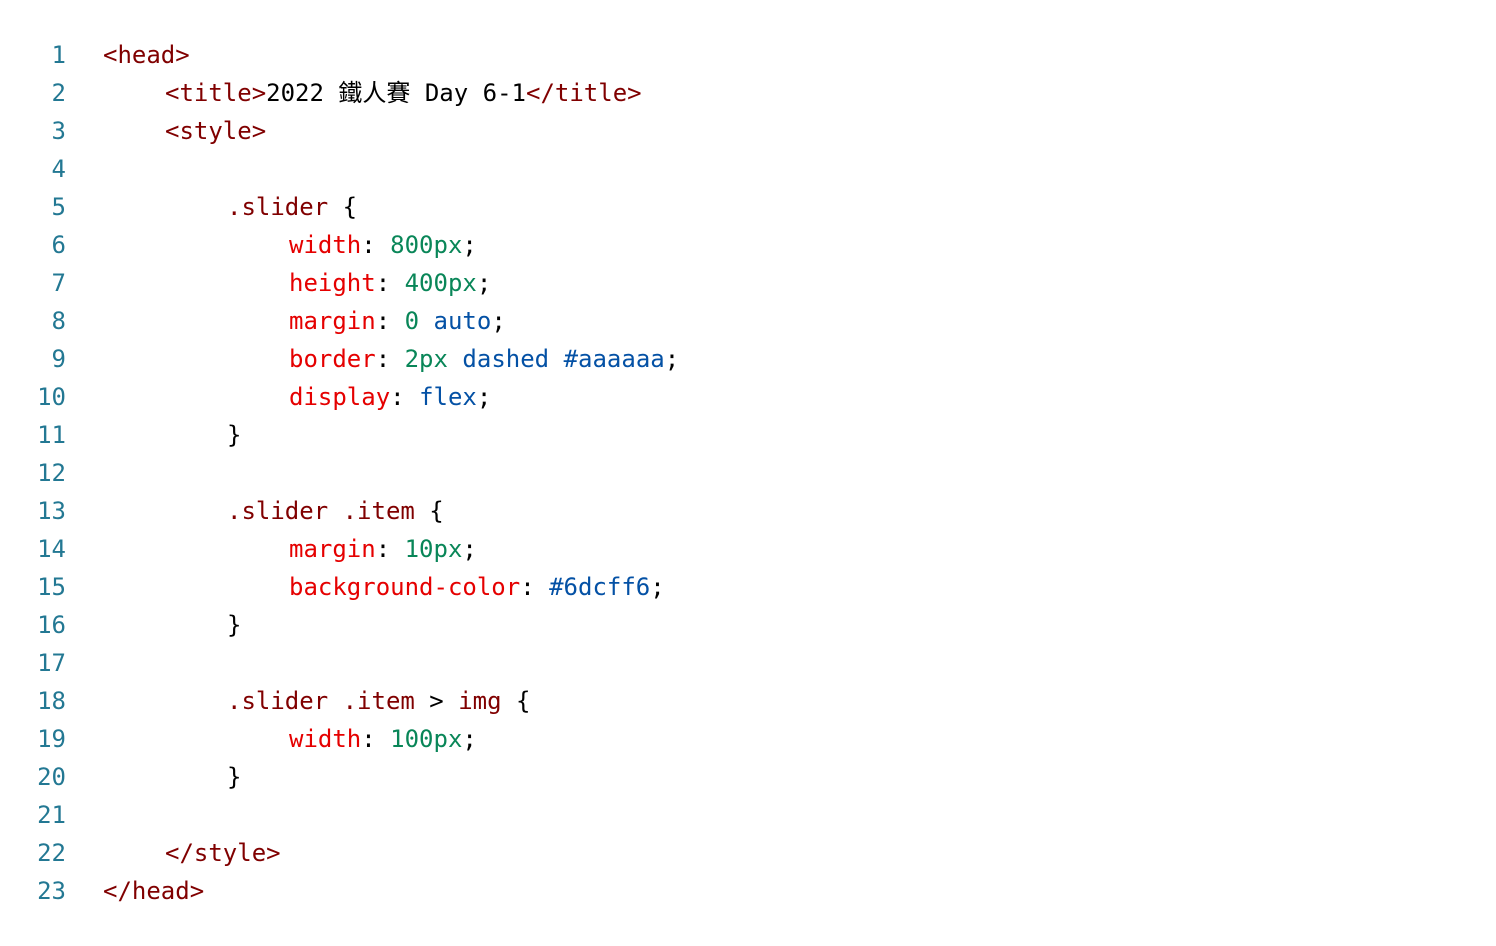 The width and height of the screenshot is (1496, 946). I want to click on code-token: >, so click(436, 701).